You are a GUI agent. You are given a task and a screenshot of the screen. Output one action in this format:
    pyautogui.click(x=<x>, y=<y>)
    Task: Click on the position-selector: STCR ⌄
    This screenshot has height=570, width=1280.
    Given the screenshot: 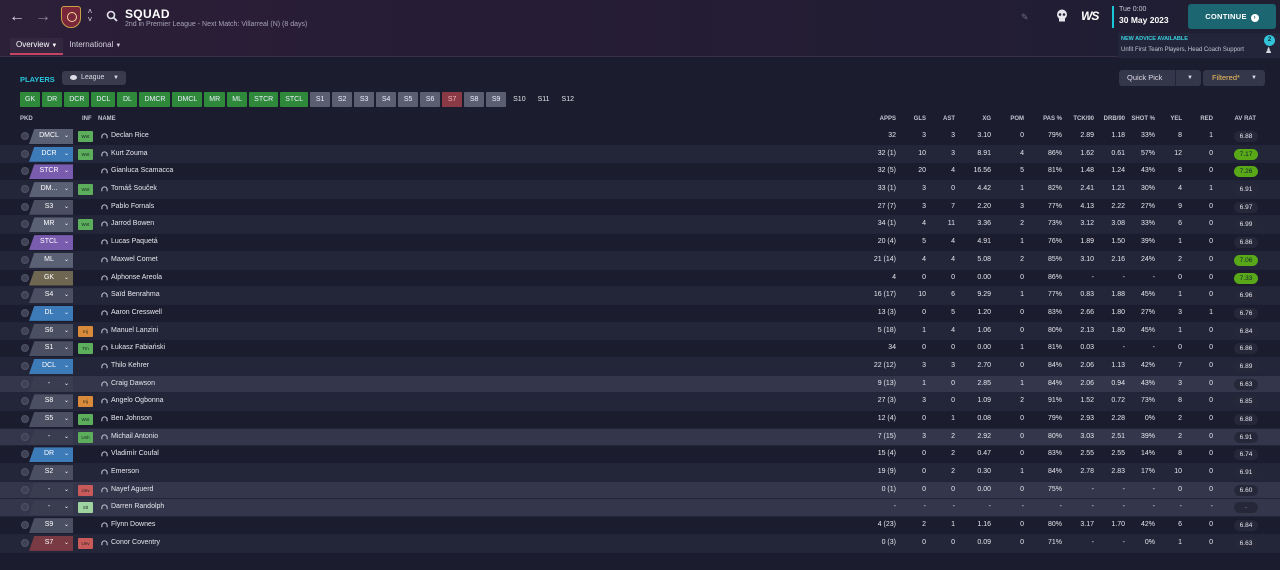 What is the action you would take?
    pyautogui.click(x=51, y=172)
    